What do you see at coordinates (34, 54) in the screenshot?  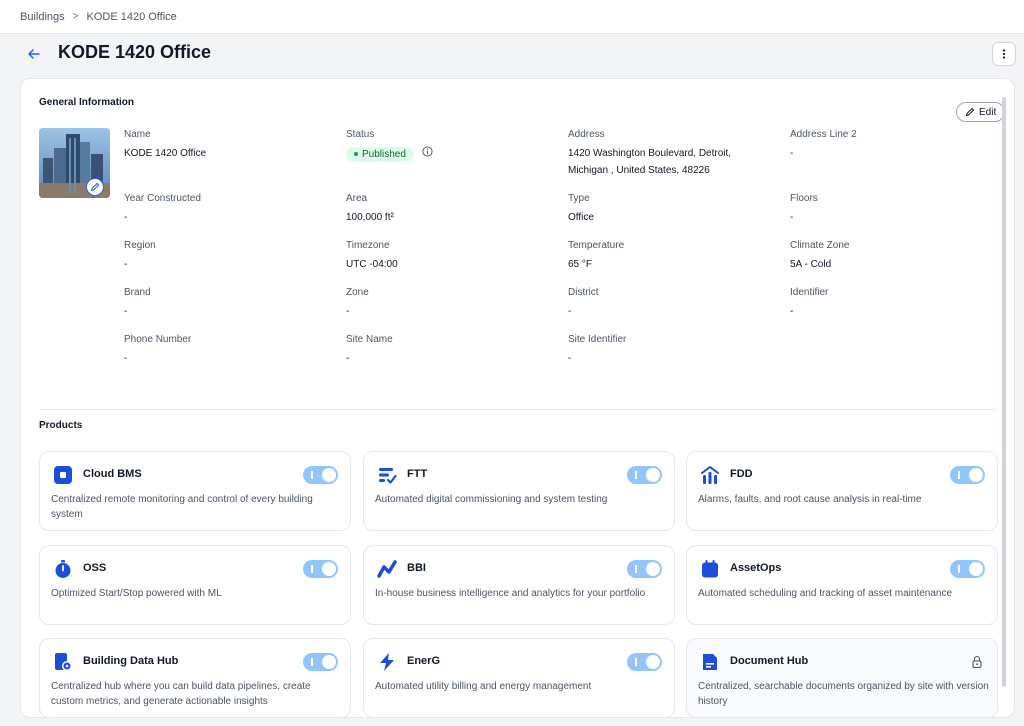 I see `back-arrow-icon` at bounding box center [34, 54].